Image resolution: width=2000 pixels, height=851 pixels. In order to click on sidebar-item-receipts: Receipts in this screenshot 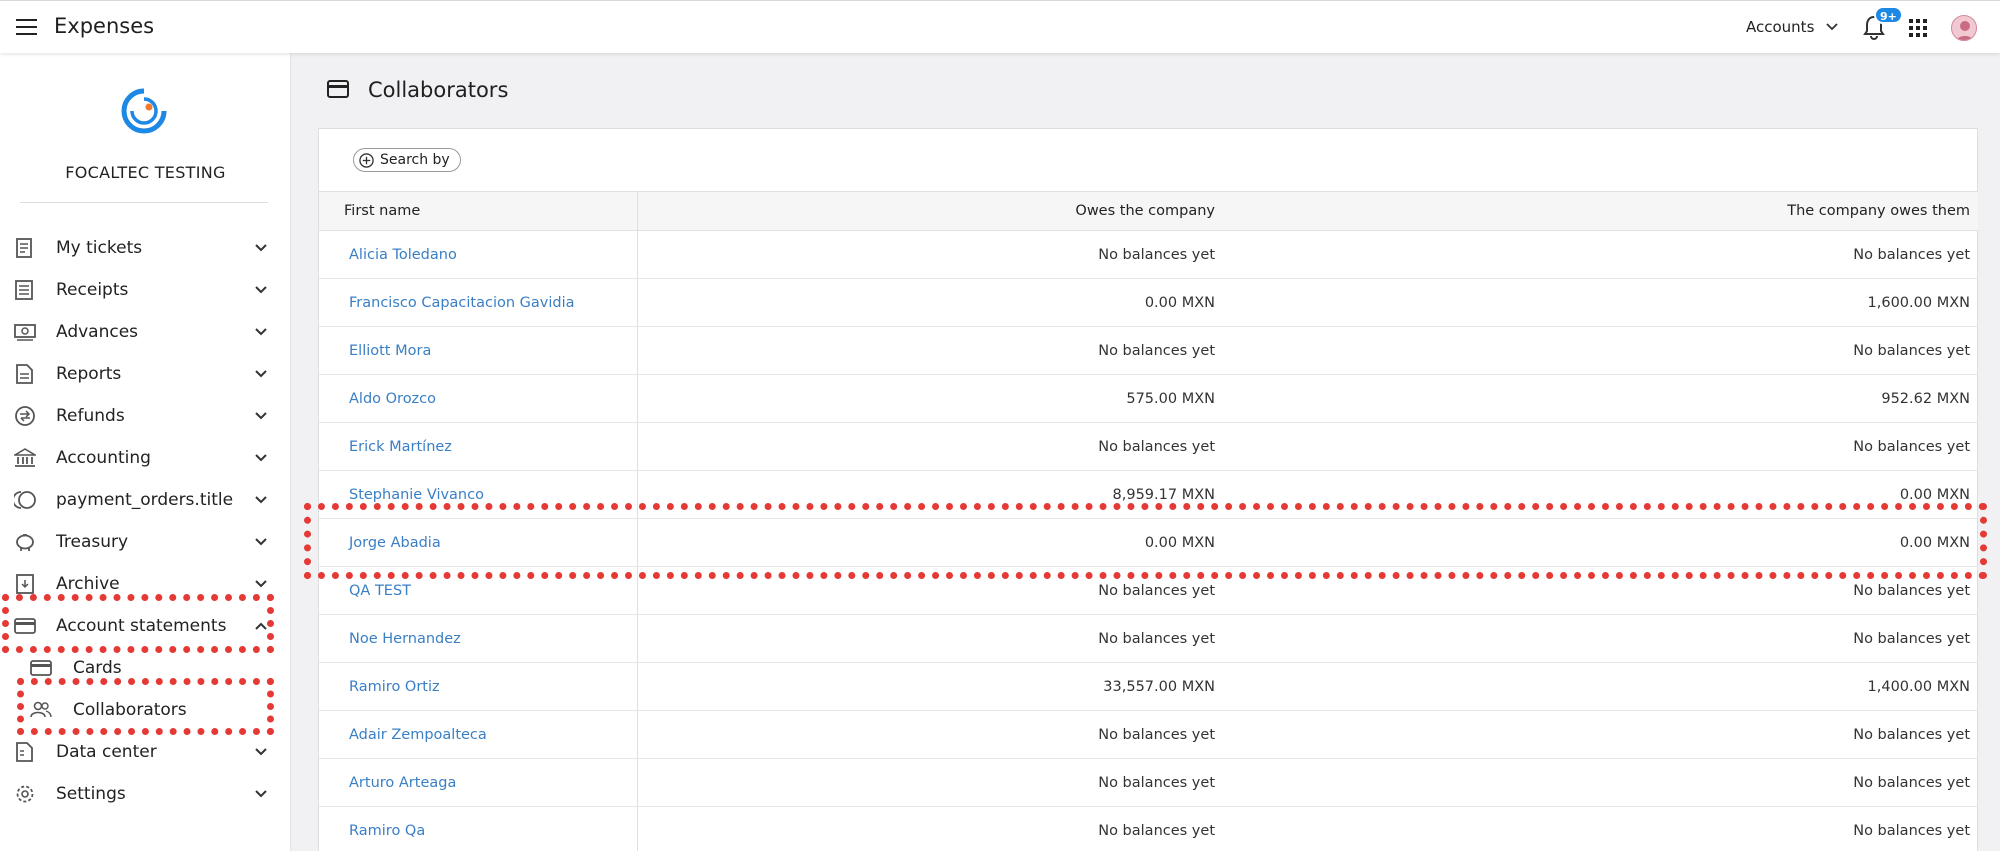, I will do `click(145, 290)`.